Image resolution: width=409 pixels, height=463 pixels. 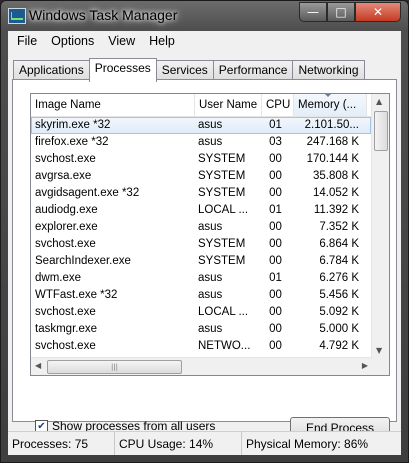 I want to click on process-memory: 5.456 K, so click(x=339, y=295).